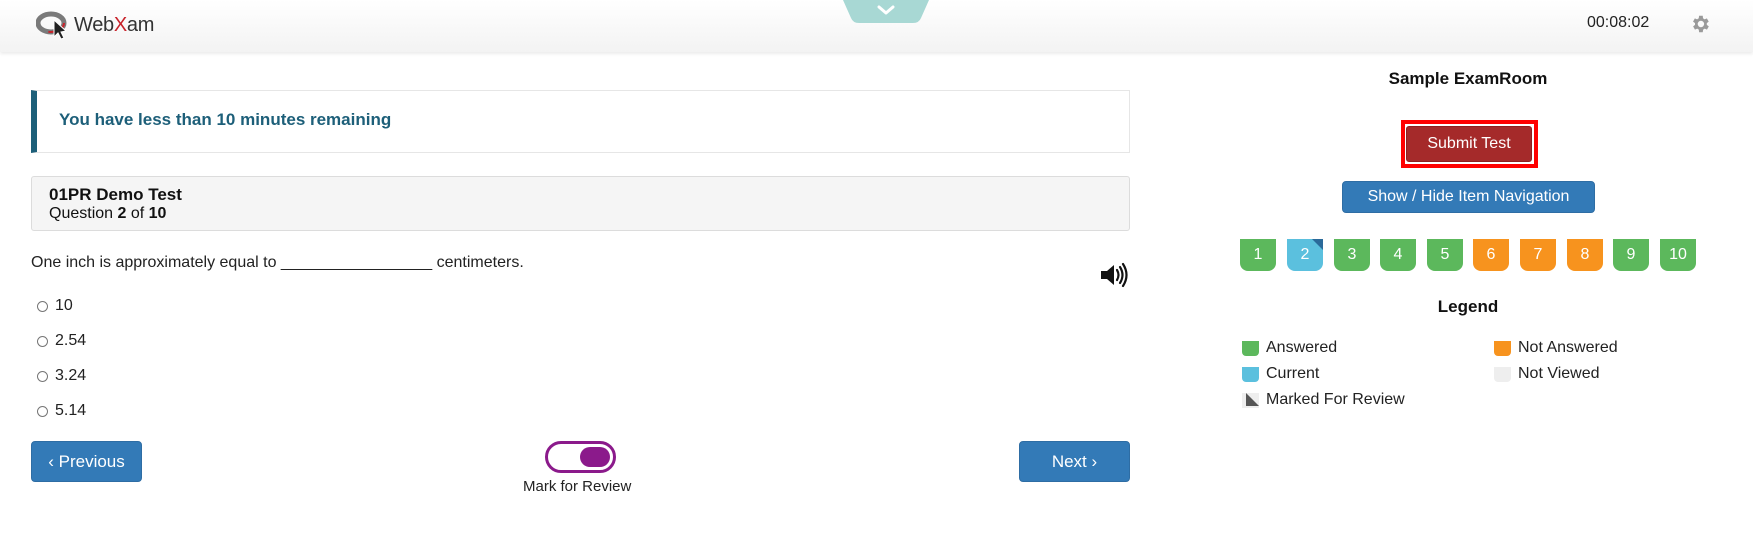  Describe the element at coordinates (1250, 348) in the screenshot. I see `answered-swatch` at that location.